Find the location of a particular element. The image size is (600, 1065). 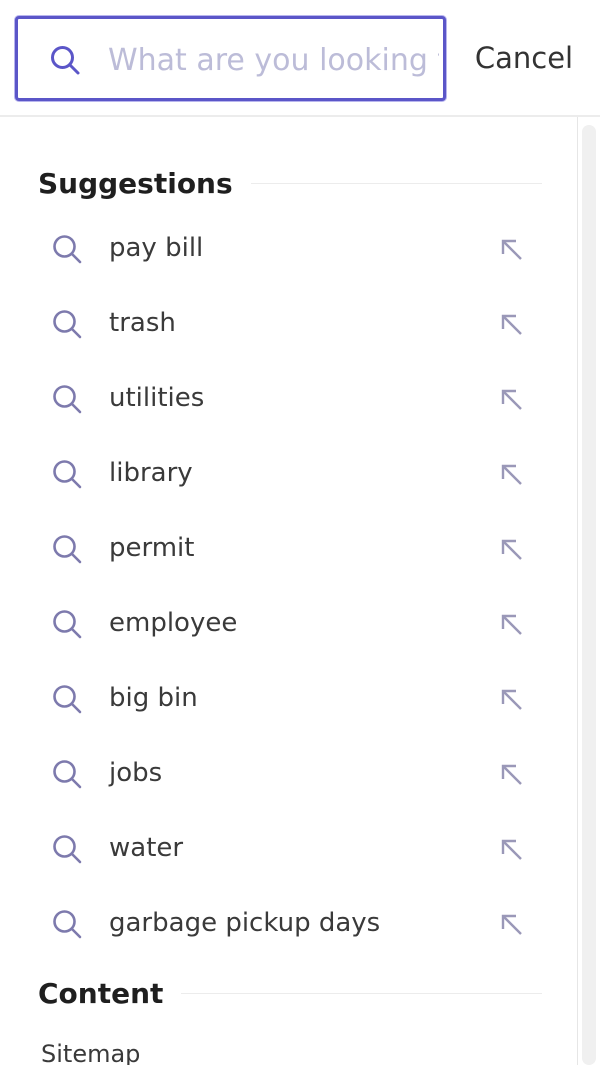

search-input is located at coordinates (272, 60).